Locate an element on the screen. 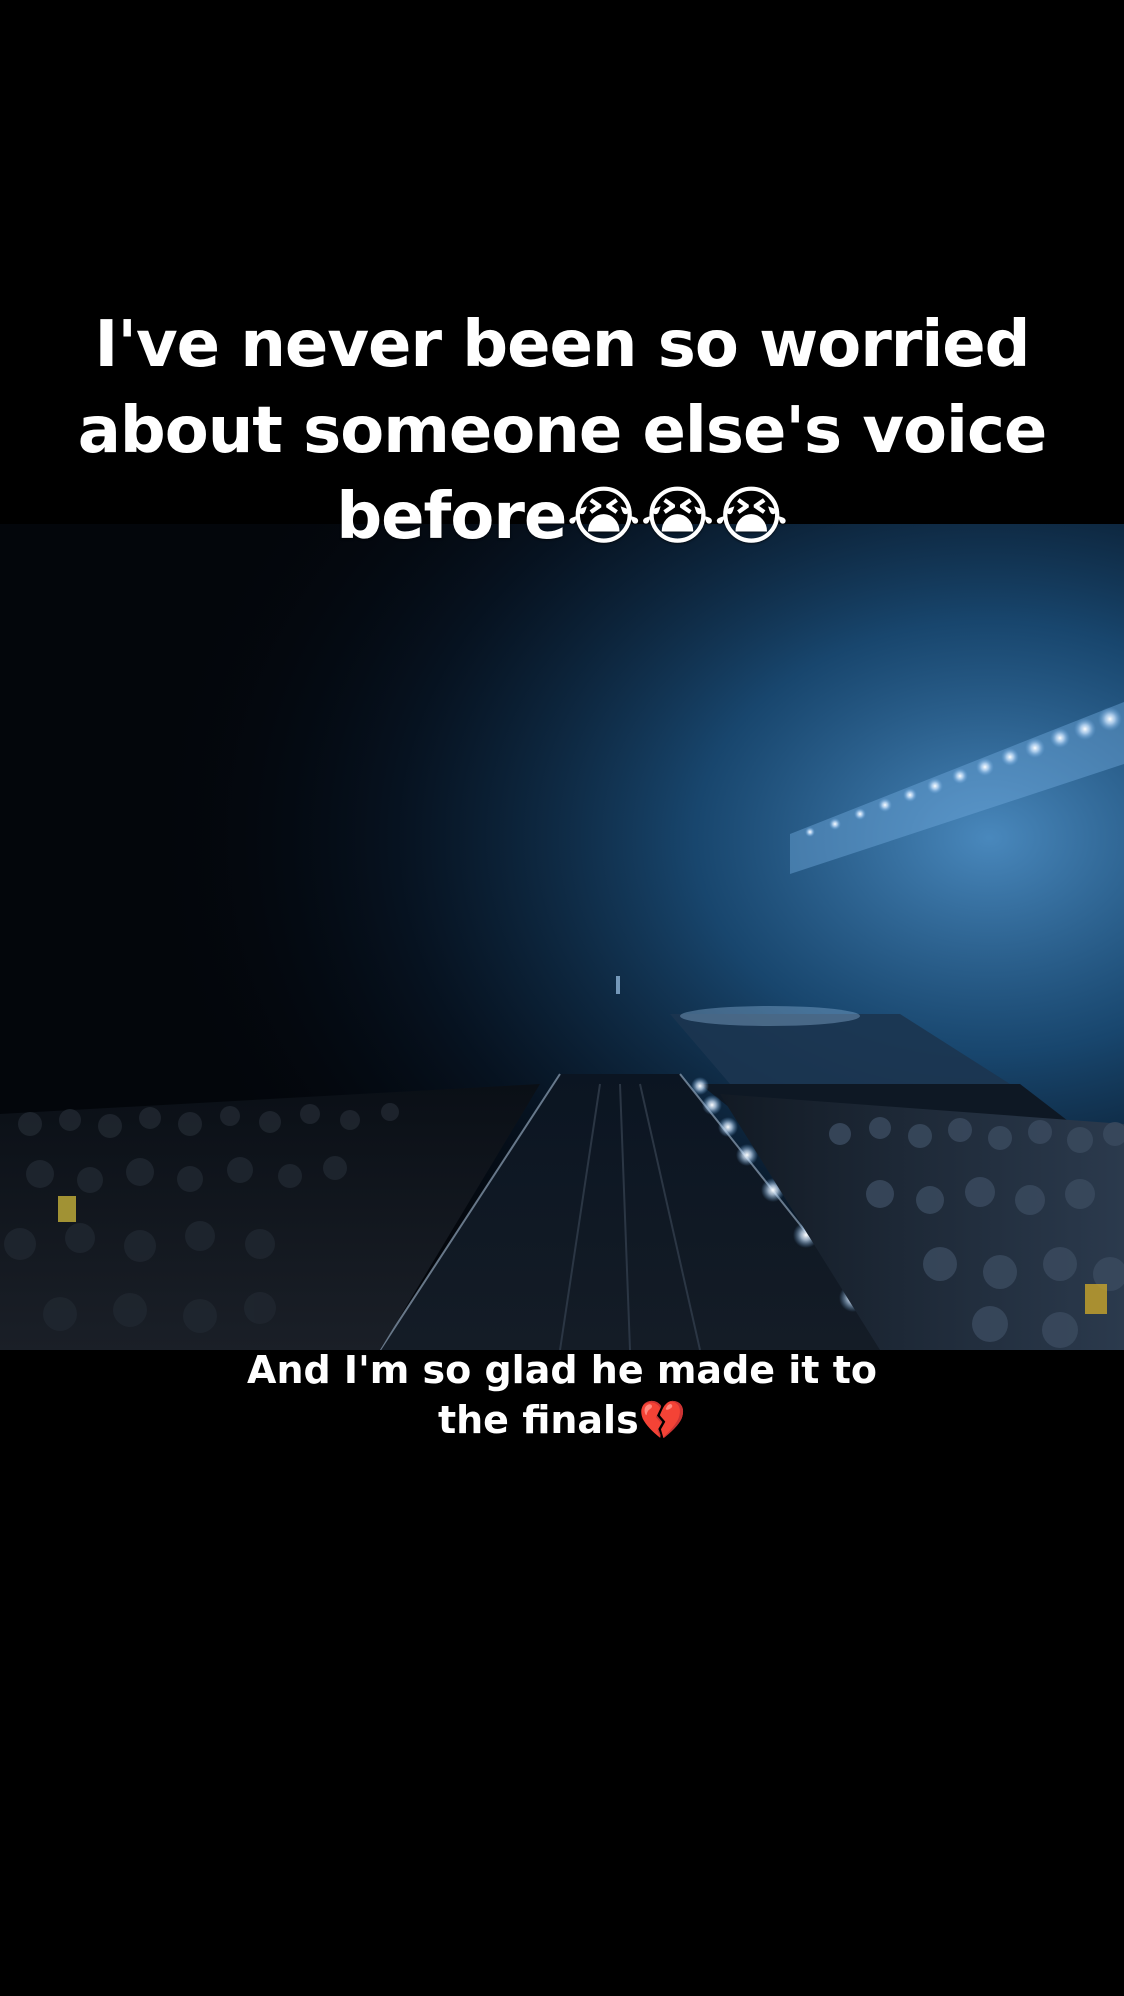  top-caption-line: I've never been so worried is located at coordinates (562, 345).